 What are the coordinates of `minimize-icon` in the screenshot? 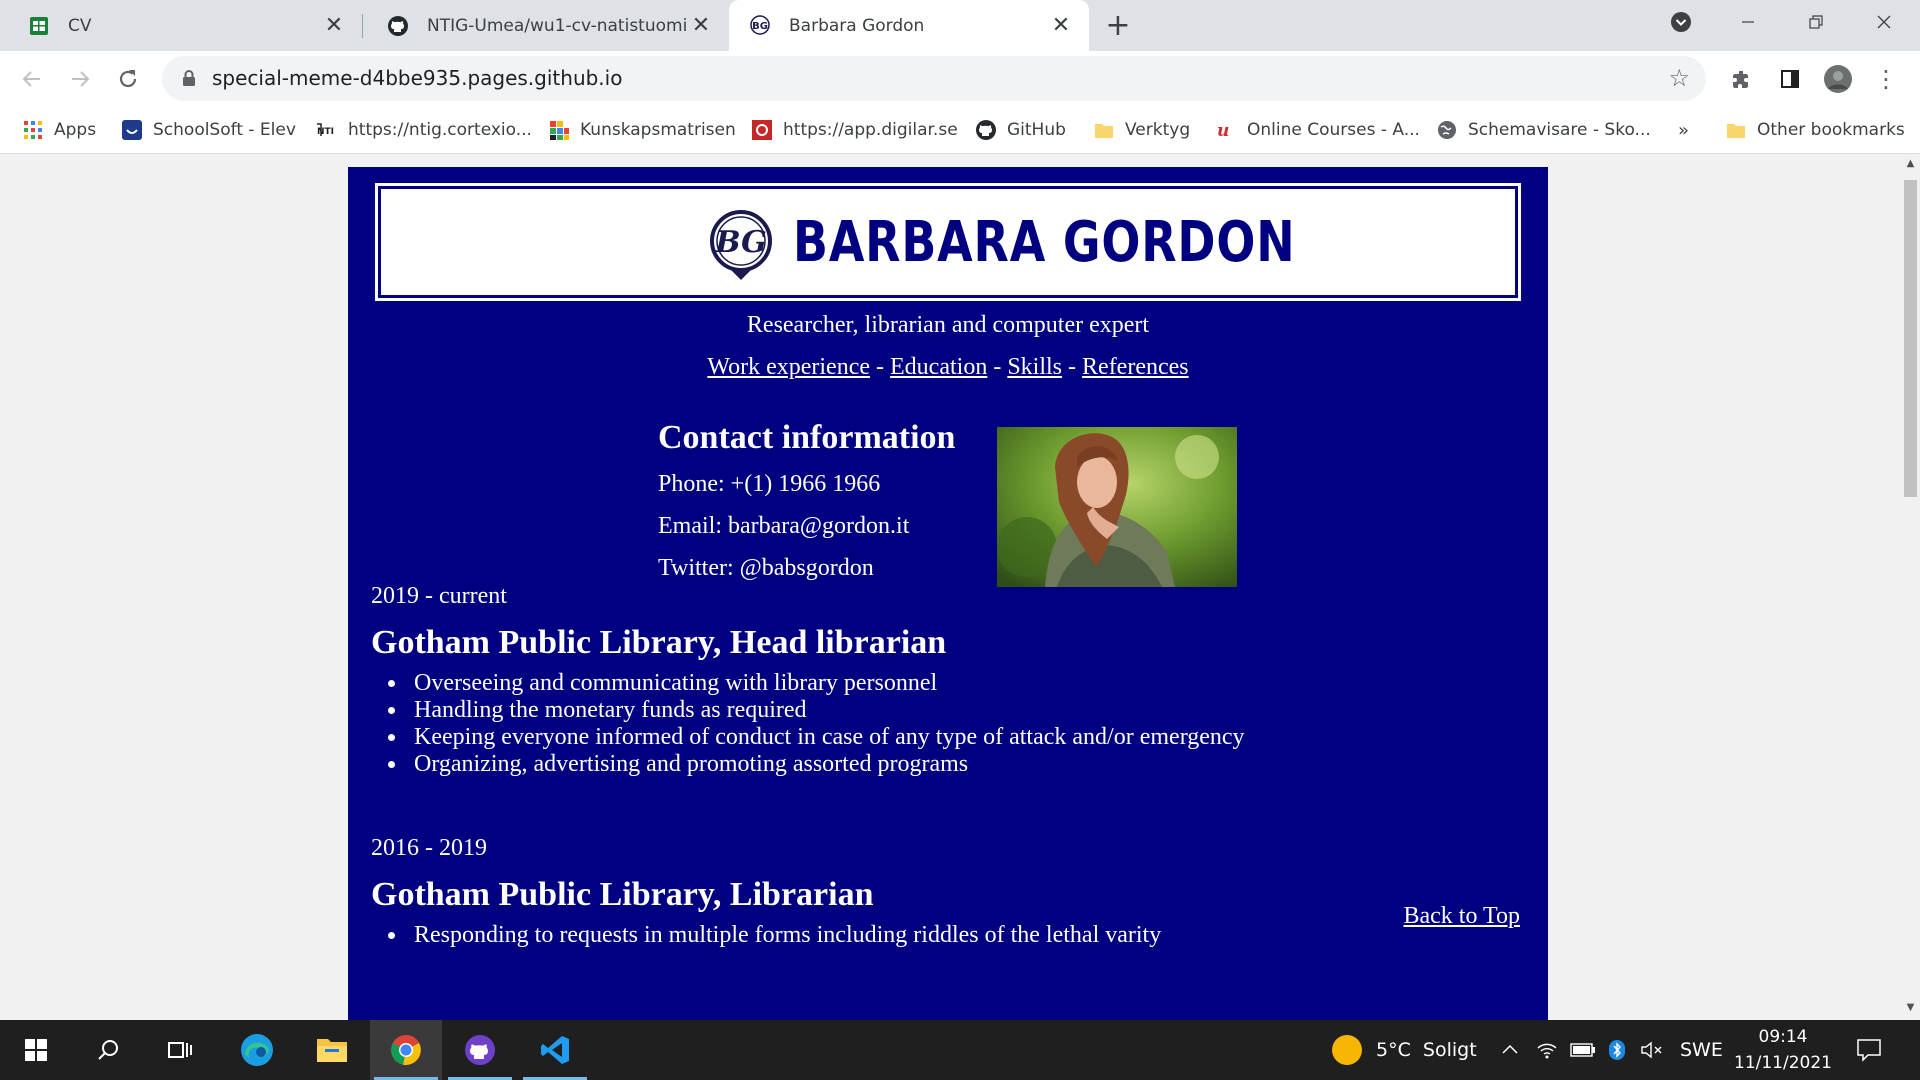 It's located at (1748, 22).